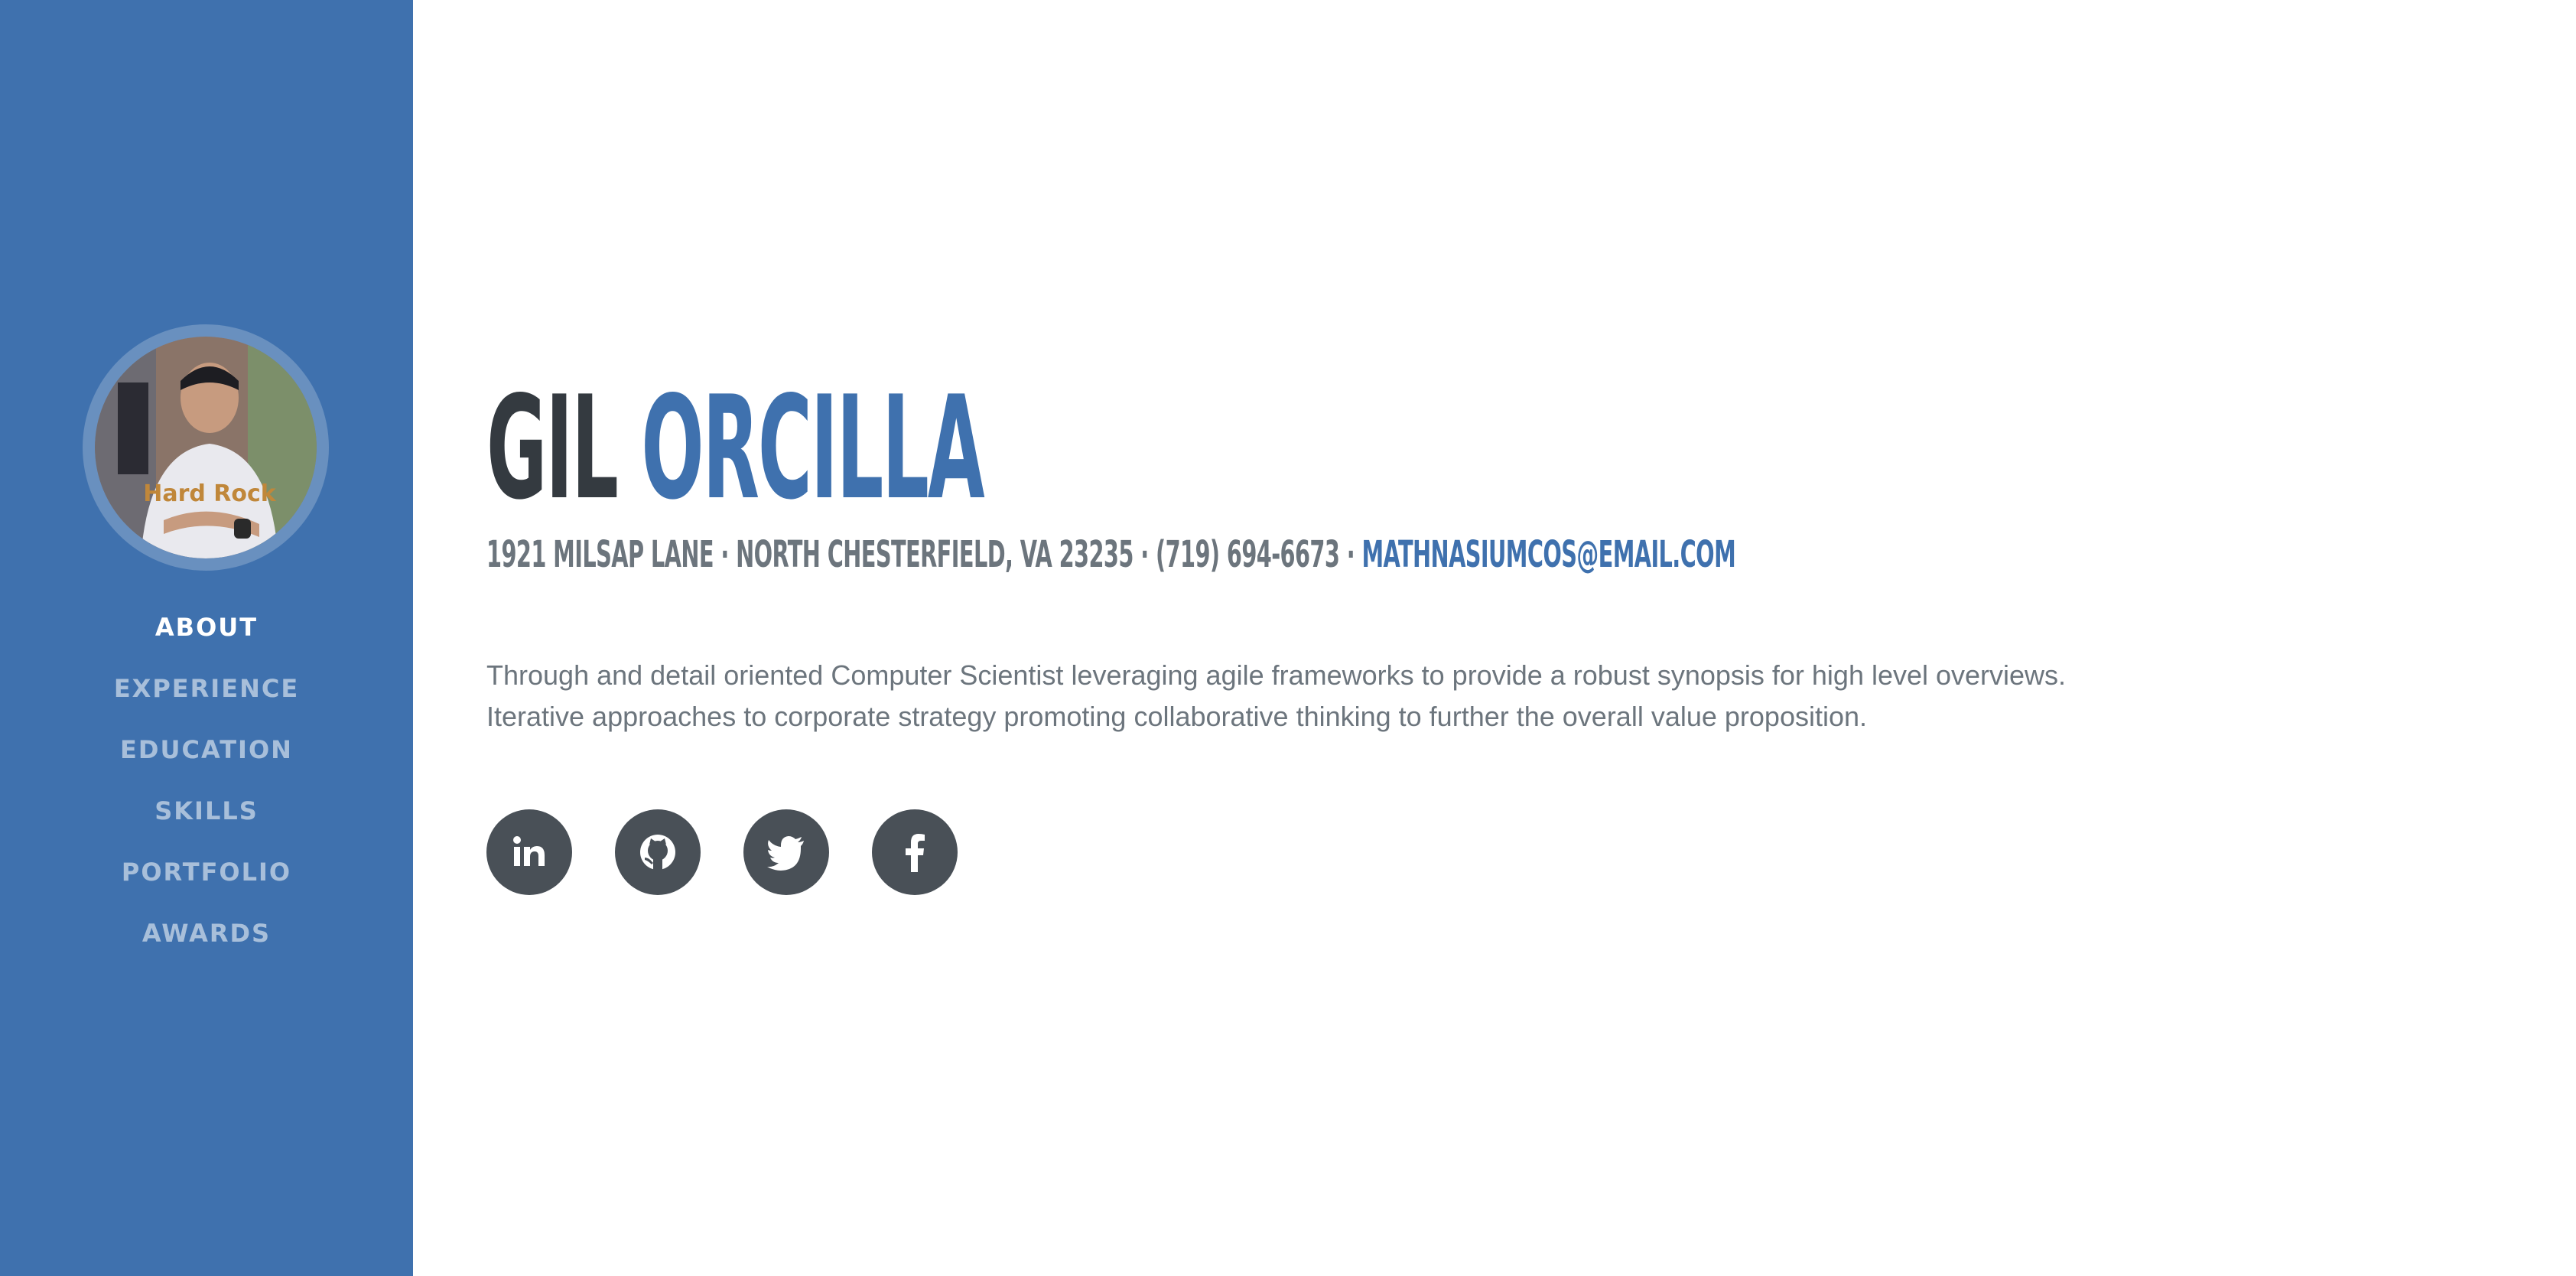  Describe the element at coordinates (206, 688) in the screenshot. I see `nav-item-experience: EXPERIENCE` at that location.